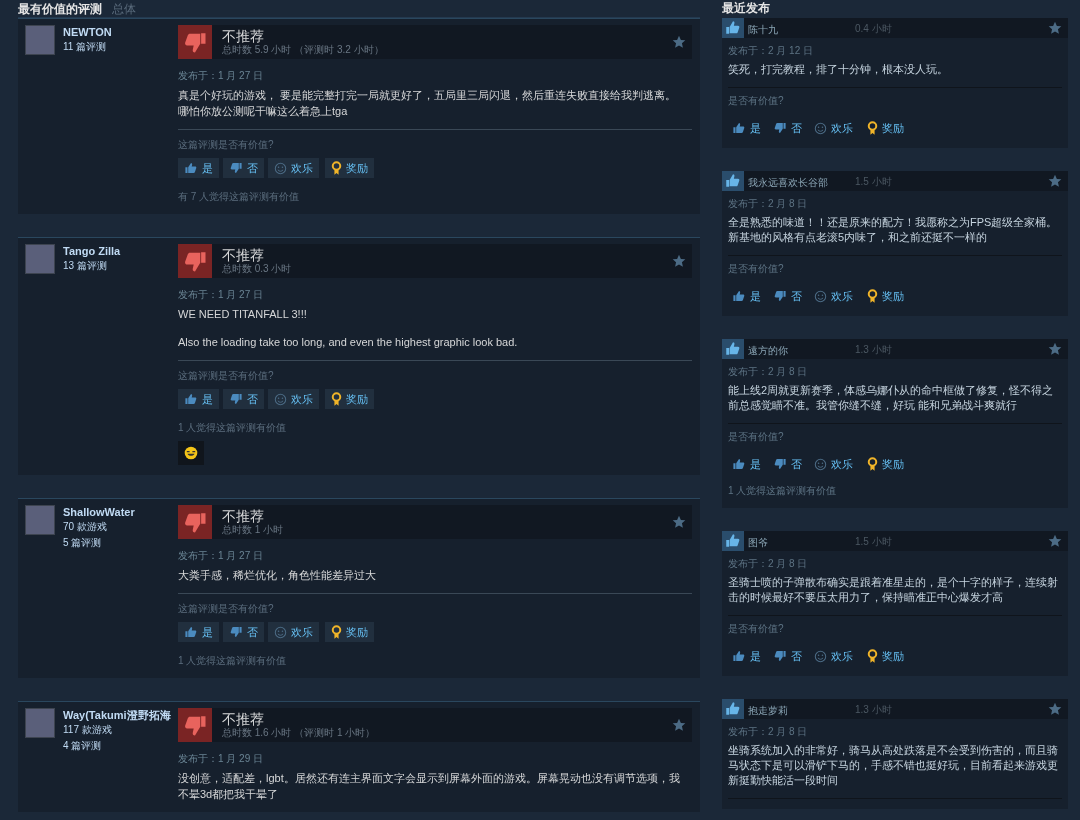  What do you see at coordinates (768, 710) in the screenshot?
I see `author-name: 抱走萝莉` at bounding box center [768, 710].